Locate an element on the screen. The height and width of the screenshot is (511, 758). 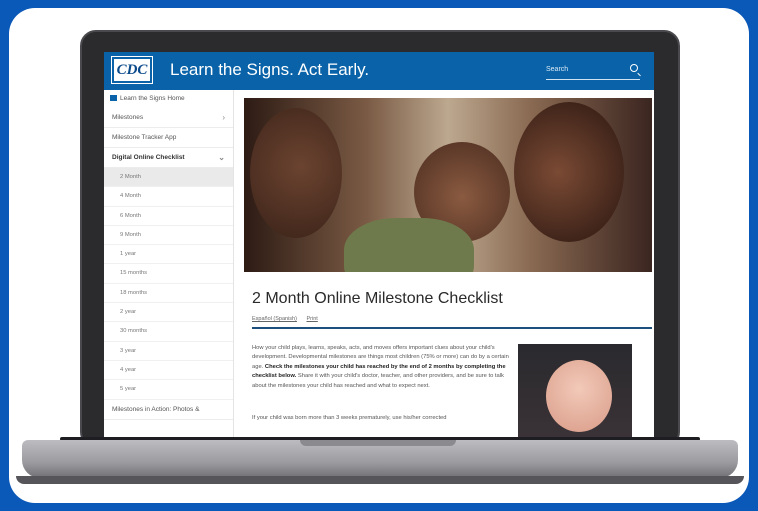
search-placeholder: Search is located at coordinates (557, 69).